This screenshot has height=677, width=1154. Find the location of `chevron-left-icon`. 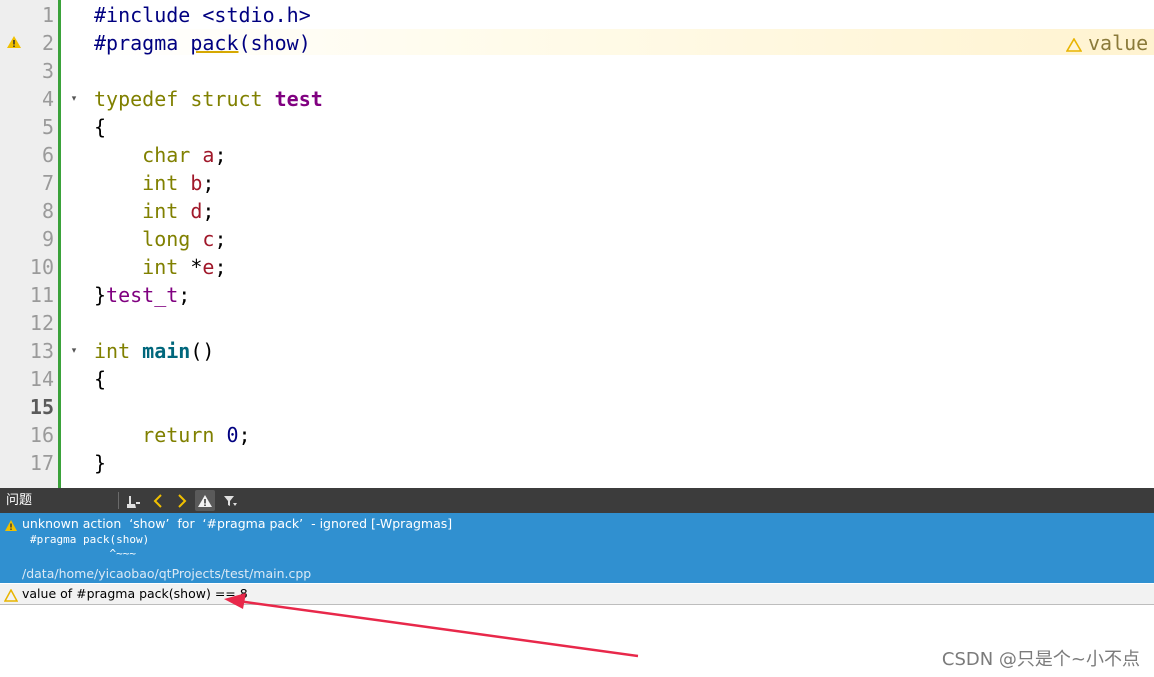

chevron-left-icon is located at coordinates (157, 500).